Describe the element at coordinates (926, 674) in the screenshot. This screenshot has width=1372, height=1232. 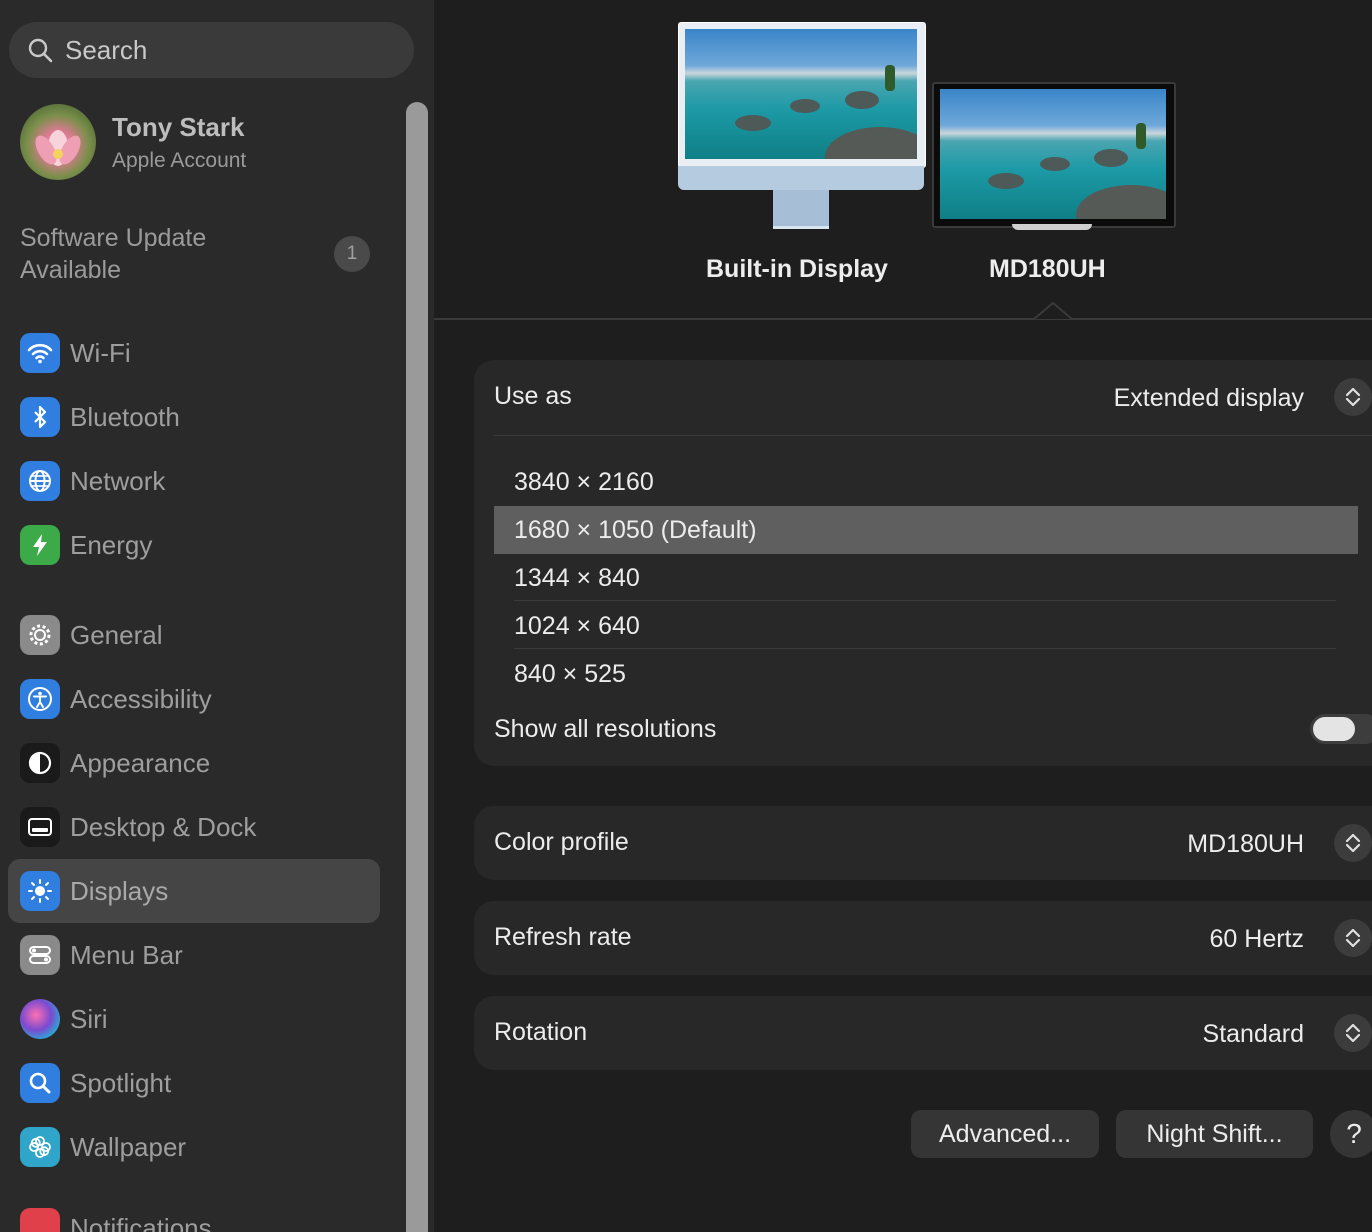
I see `resolution-option: 840 × 525` at that location.